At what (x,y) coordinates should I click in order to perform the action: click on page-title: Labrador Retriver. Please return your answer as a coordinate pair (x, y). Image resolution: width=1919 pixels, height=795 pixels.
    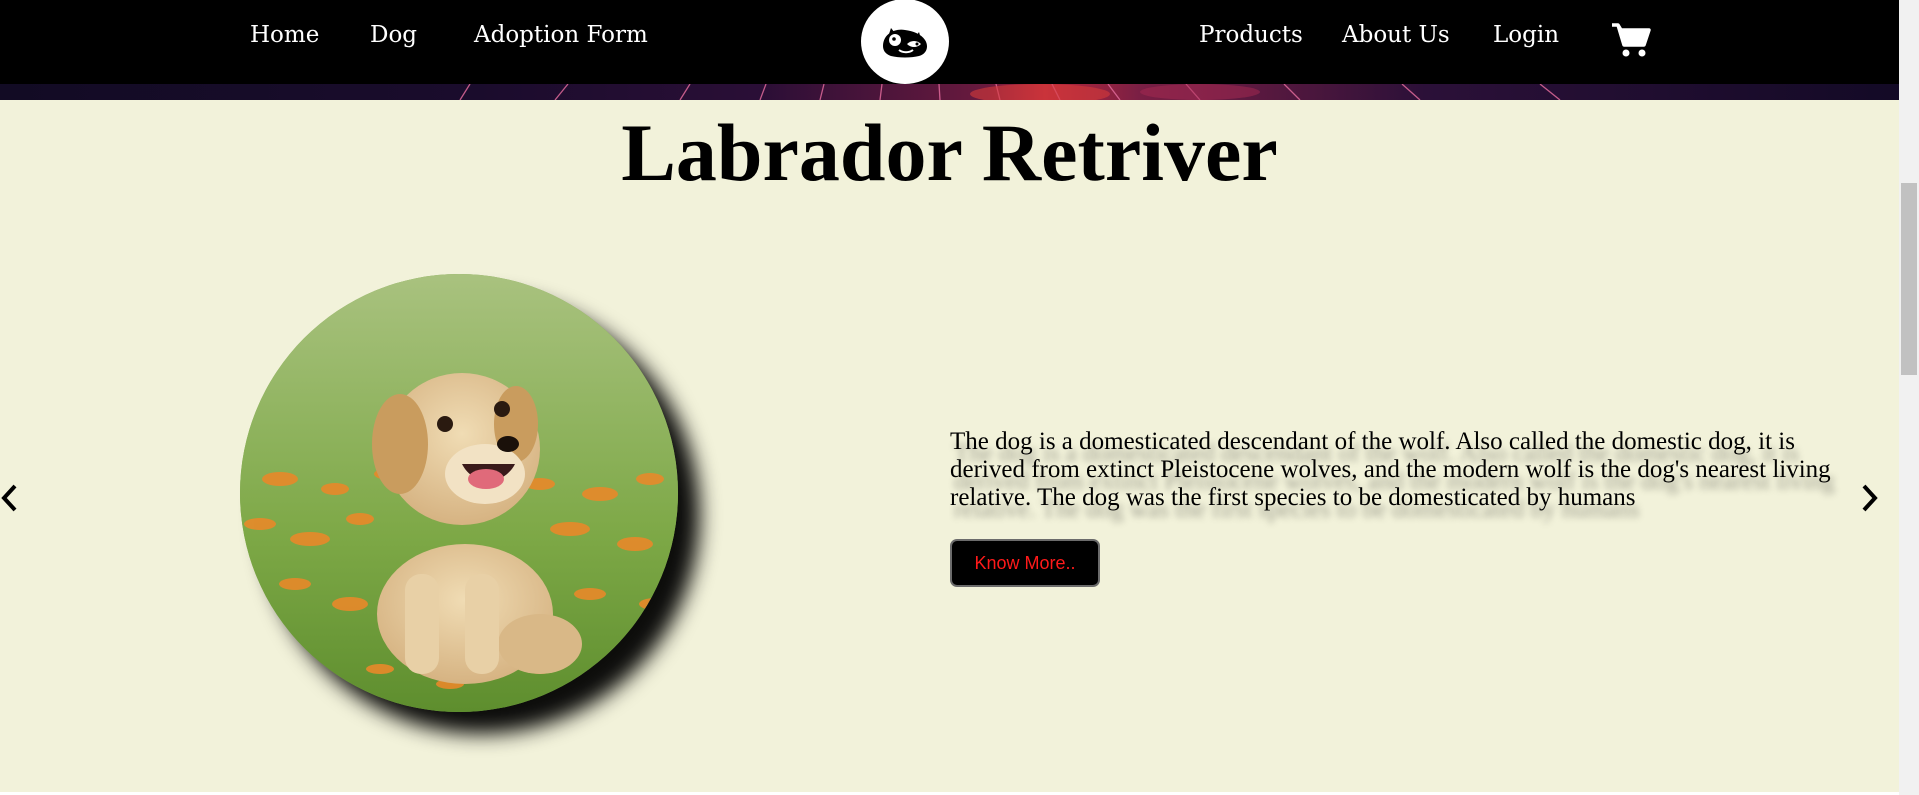
    Looking at the image, I should click on (949, 152).